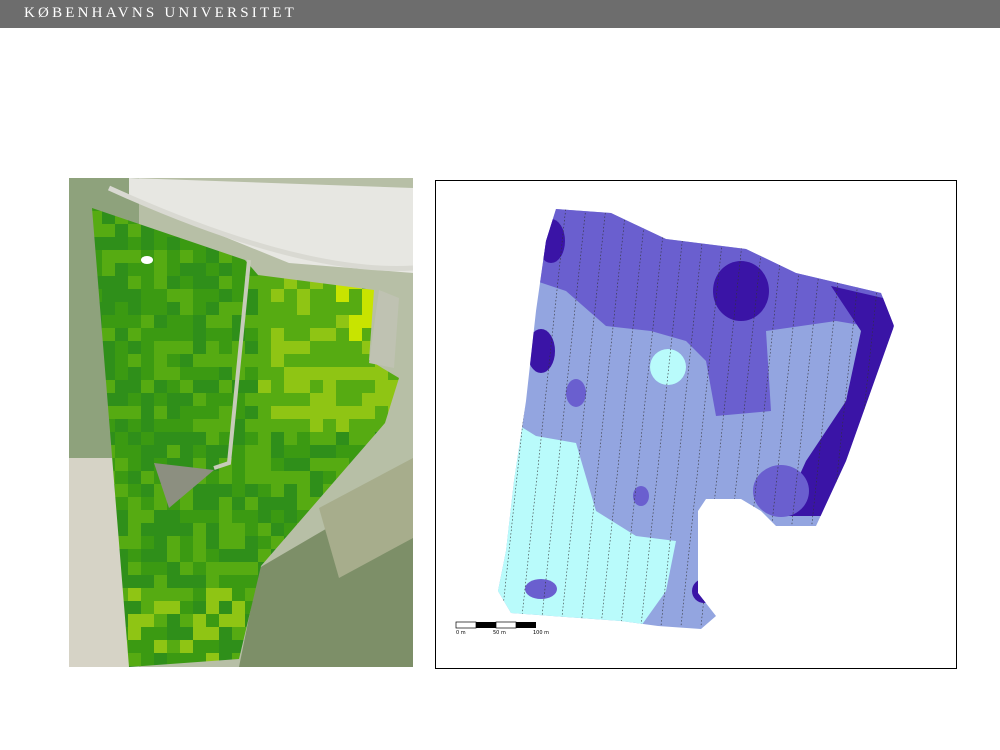  What do you see at coordinates (576, 393) in the screenshot?
I see `zone-high-small` at bounding box center [576, 393].